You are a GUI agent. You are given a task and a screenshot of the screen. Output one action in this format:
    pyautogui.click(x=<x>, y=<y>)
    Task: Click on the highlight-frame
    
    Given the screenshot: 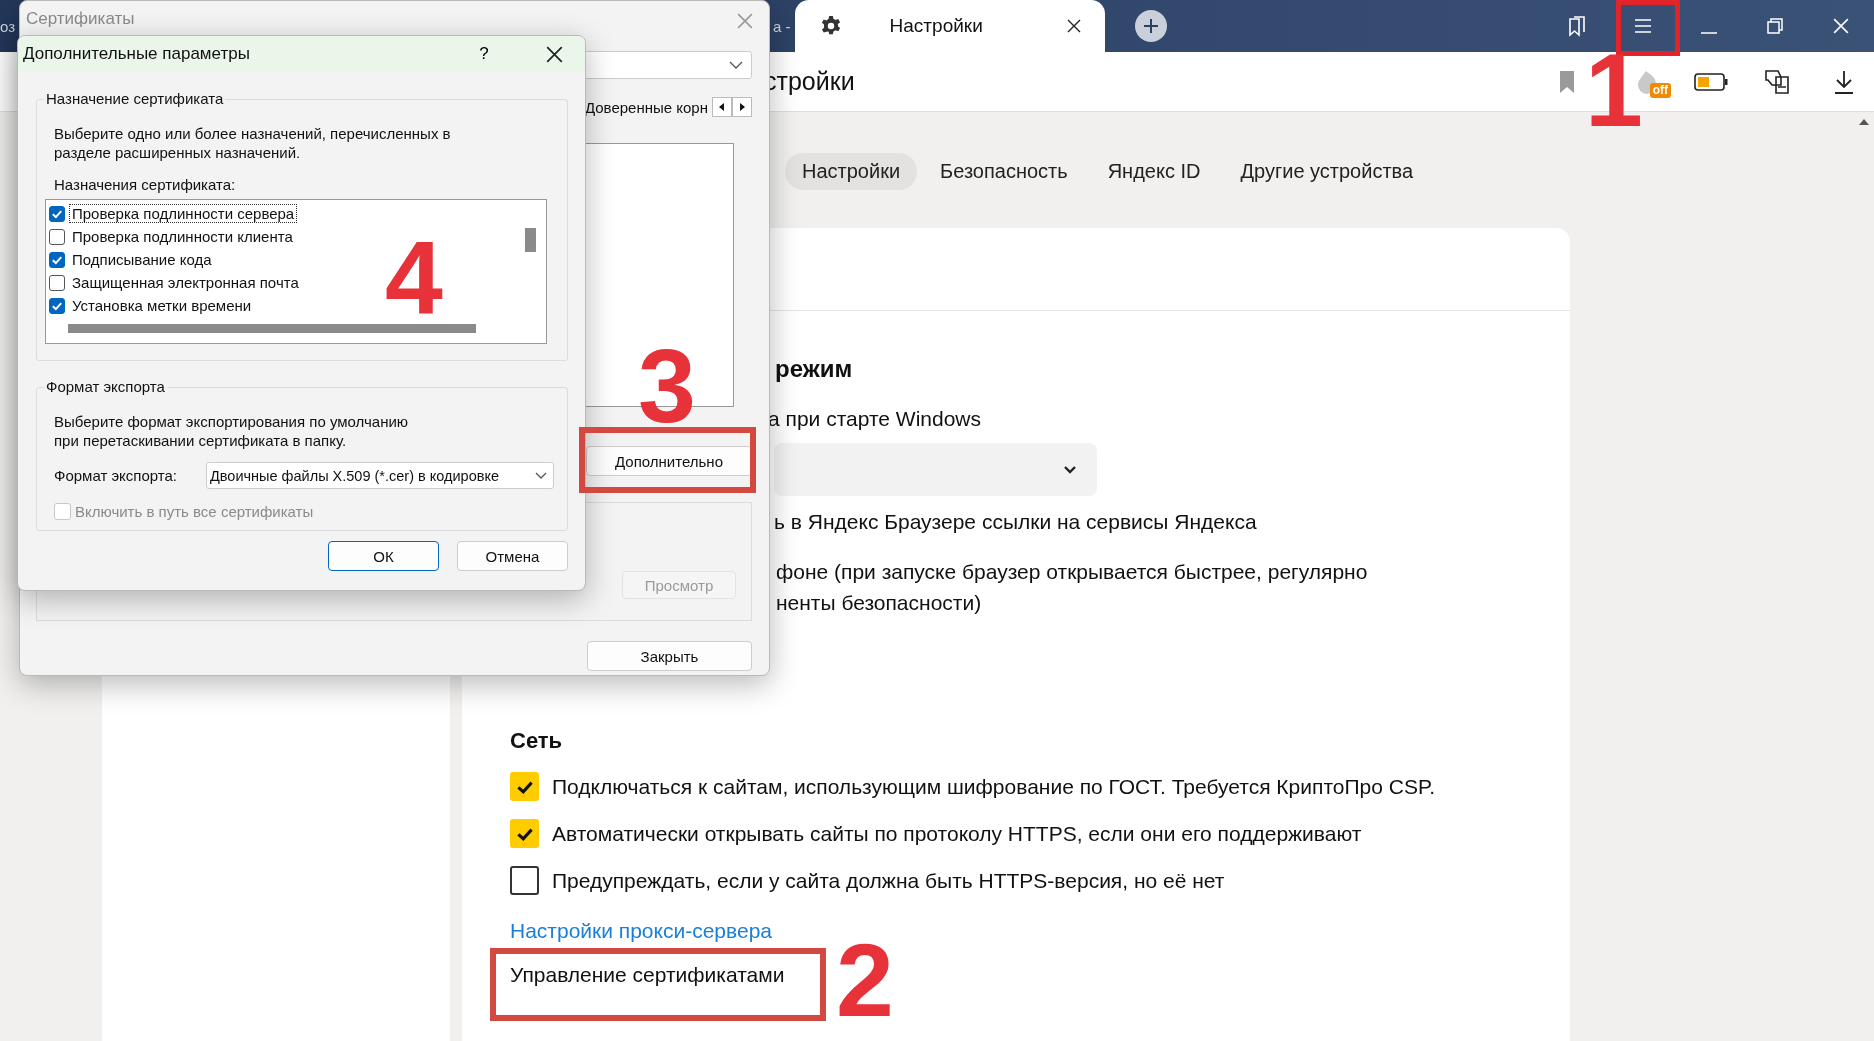 What is the action you would take?
    pyautogui.click(x=1648, y=28)
    